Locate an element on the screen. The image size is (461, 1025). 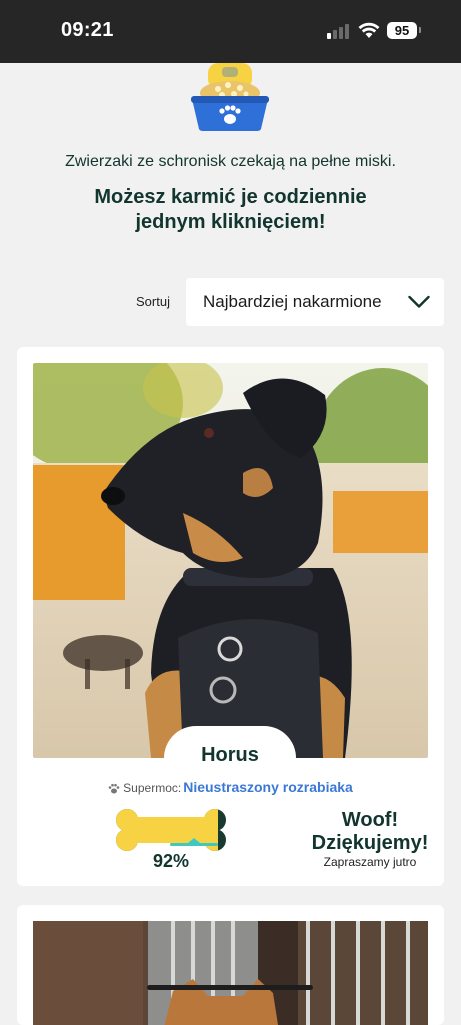
superpower-line: Supermoc: Nieustraszony rozrabiaka is located at coordinates (230, 787).